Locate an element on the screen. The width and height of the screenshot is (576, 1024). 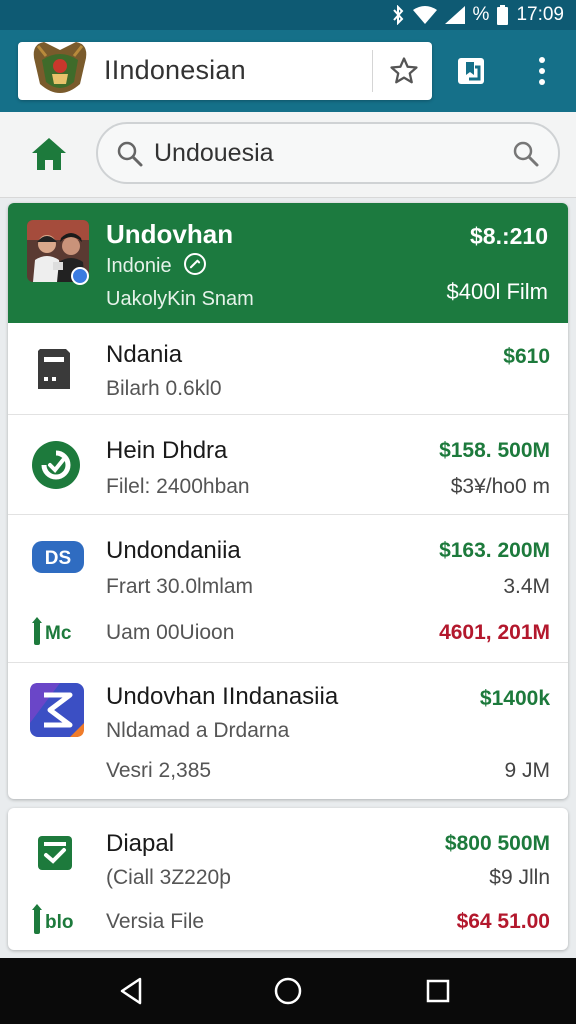
title-divider is located at coordinates (372, 71).